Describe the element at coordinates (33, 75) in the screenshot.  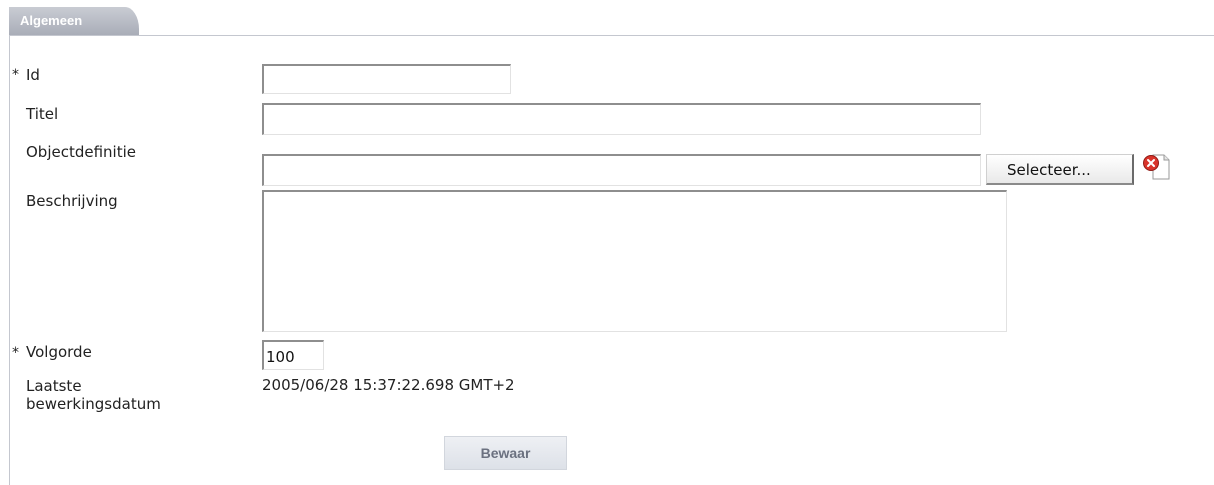
I see `id-label: Id` at that location.